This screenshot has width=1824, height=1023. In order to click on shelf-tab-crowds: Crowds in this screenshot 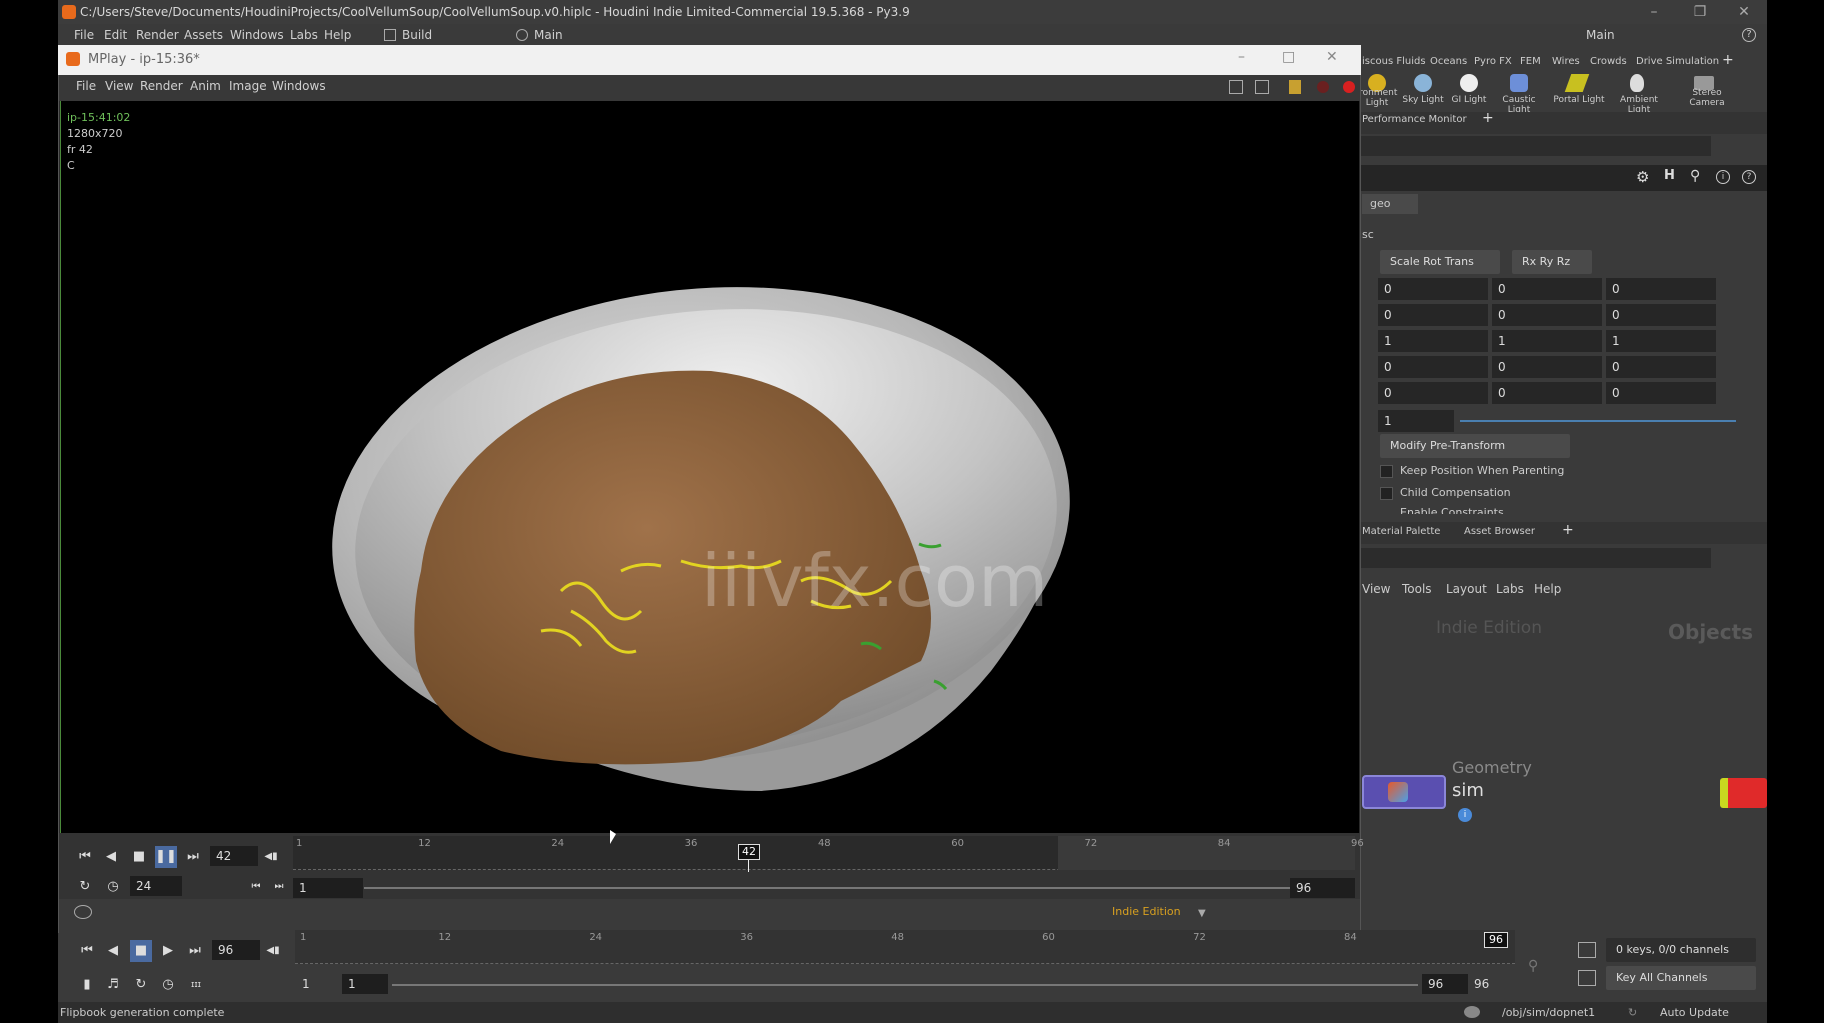, I will do `click(1608, 61)`.